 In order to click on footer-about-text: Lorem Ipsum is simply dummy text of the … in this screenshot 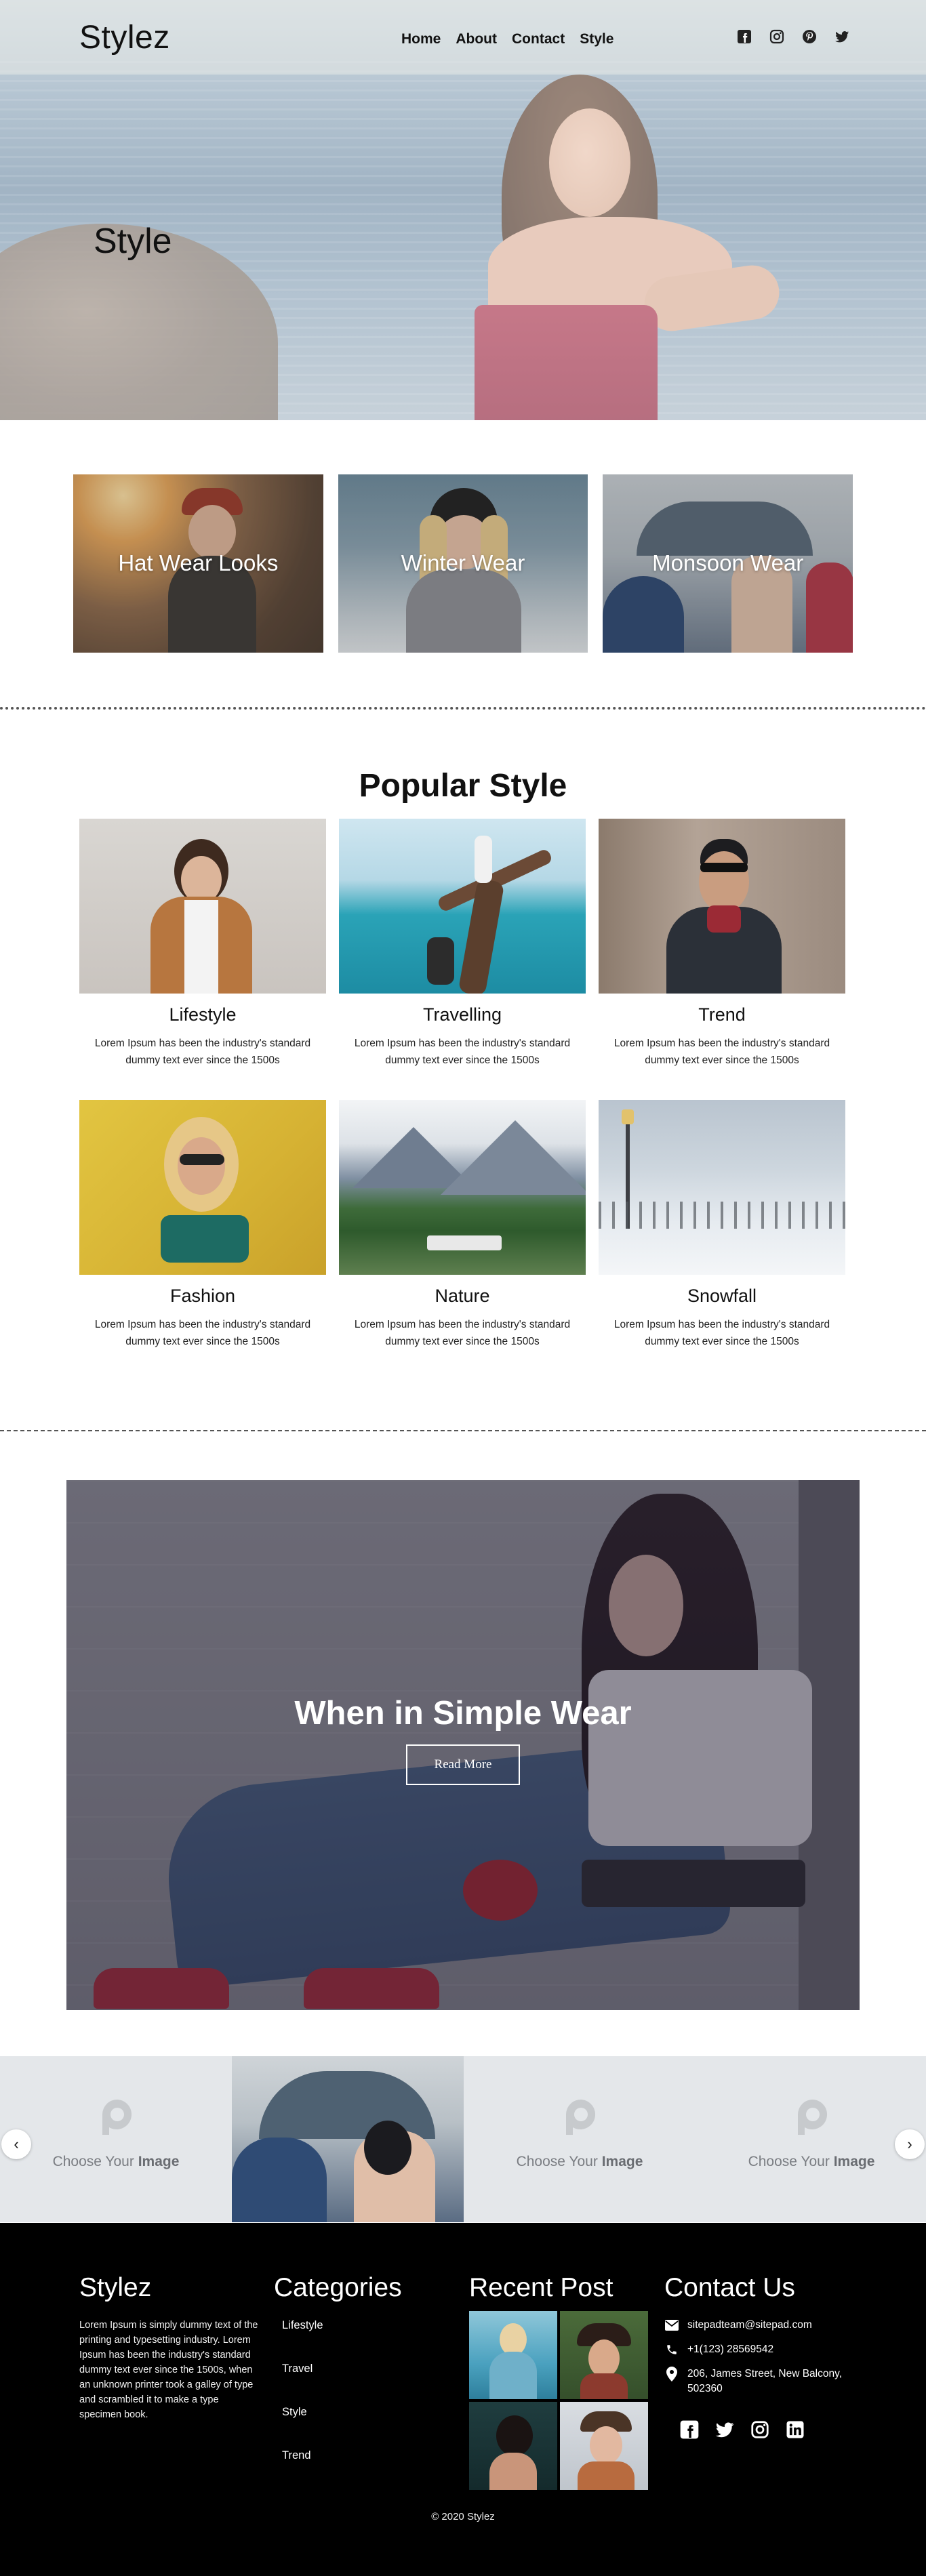, I will do `click(168, 2370)`.